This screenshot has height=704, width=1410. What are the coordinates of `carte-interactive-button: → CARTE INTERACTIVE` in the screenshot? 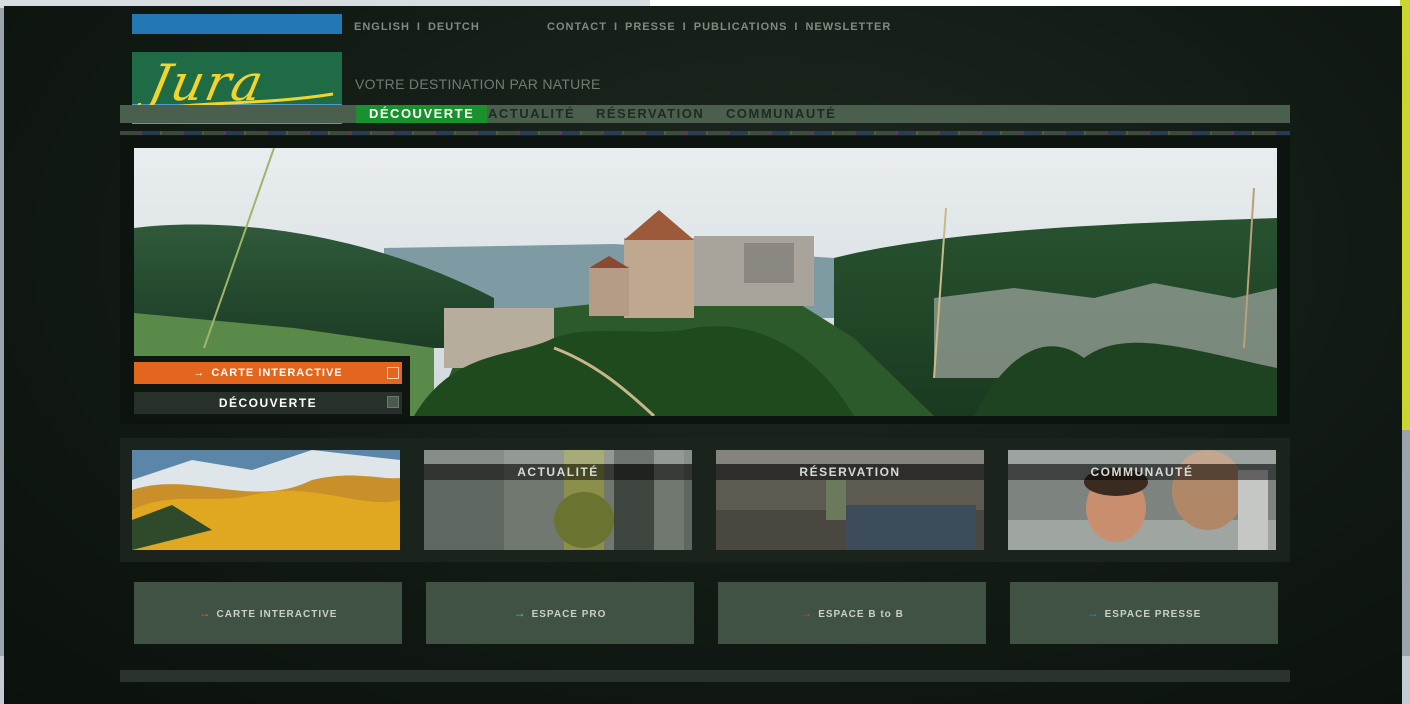 It's located at (268, 613).